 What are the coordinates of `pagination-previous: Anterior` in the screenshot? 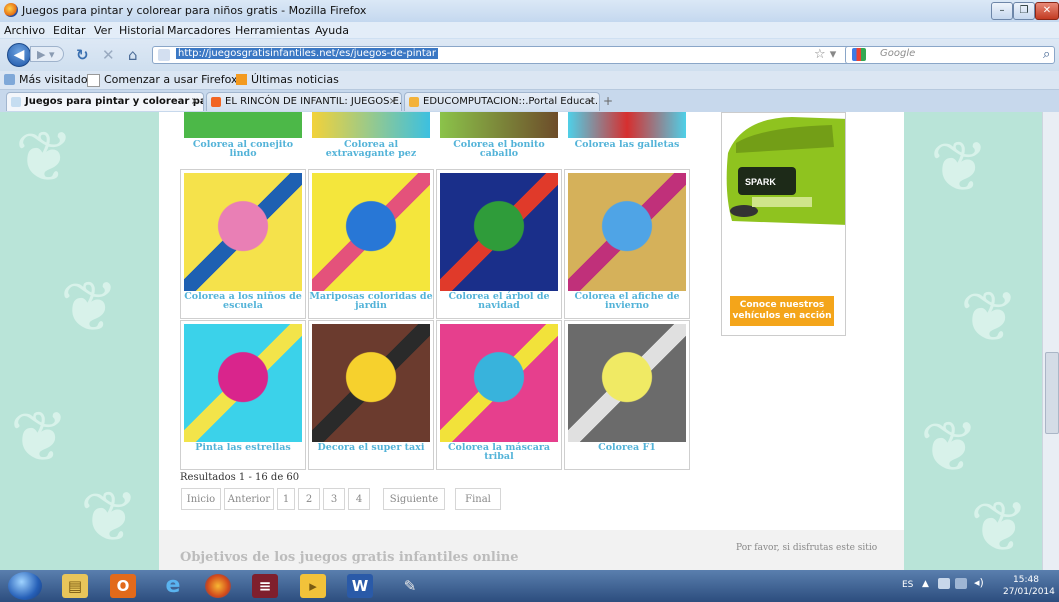 It's located at (249, 499).